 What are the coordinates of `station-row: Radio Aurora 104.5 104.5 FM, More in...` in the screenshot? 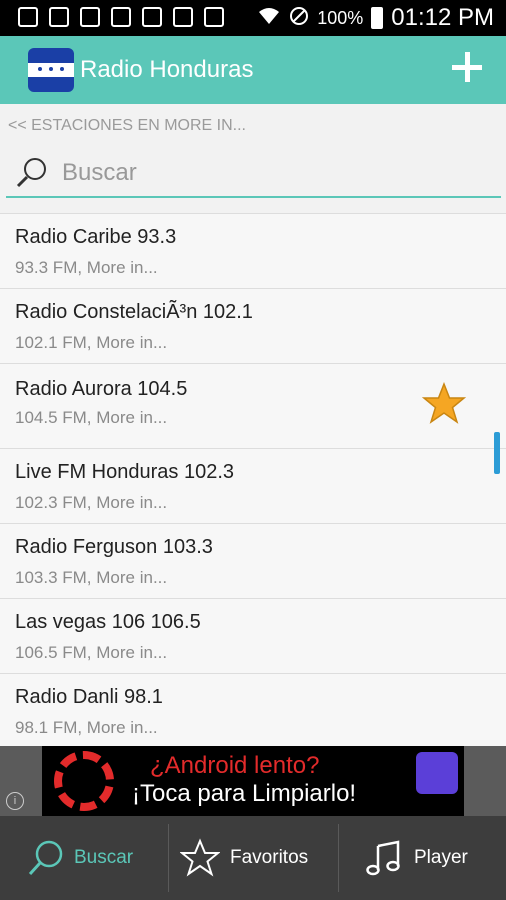 It's located at (253, 406).